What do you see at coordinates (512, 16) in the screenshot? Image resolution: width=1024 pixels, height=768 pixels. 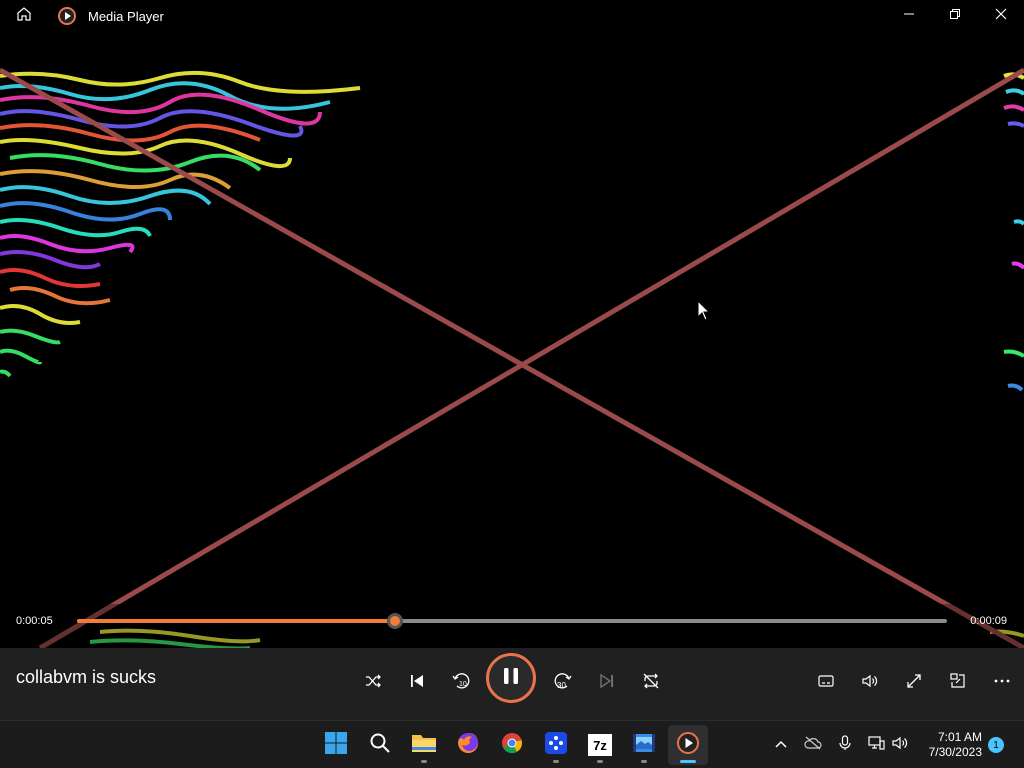 I see `title-bar: Media Player` at bounding box center [512, 16].